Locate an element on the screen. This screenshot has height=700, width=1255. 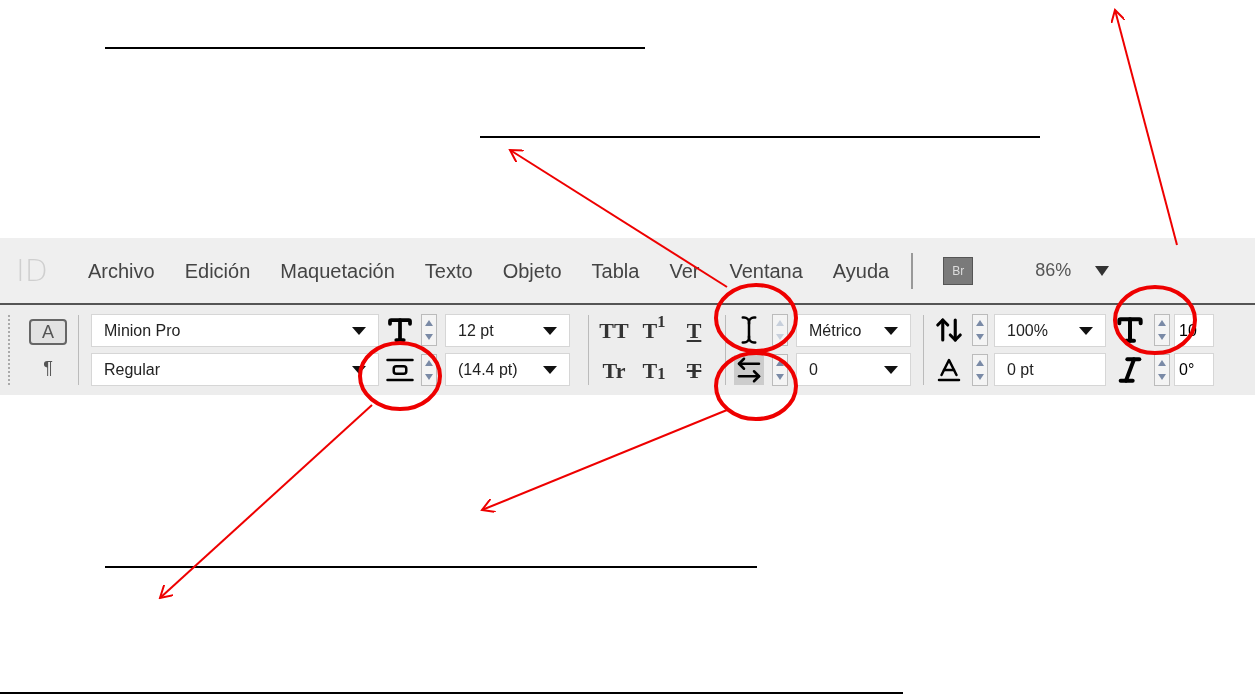
text-style-button: TT is located at coordinates (614, 330).